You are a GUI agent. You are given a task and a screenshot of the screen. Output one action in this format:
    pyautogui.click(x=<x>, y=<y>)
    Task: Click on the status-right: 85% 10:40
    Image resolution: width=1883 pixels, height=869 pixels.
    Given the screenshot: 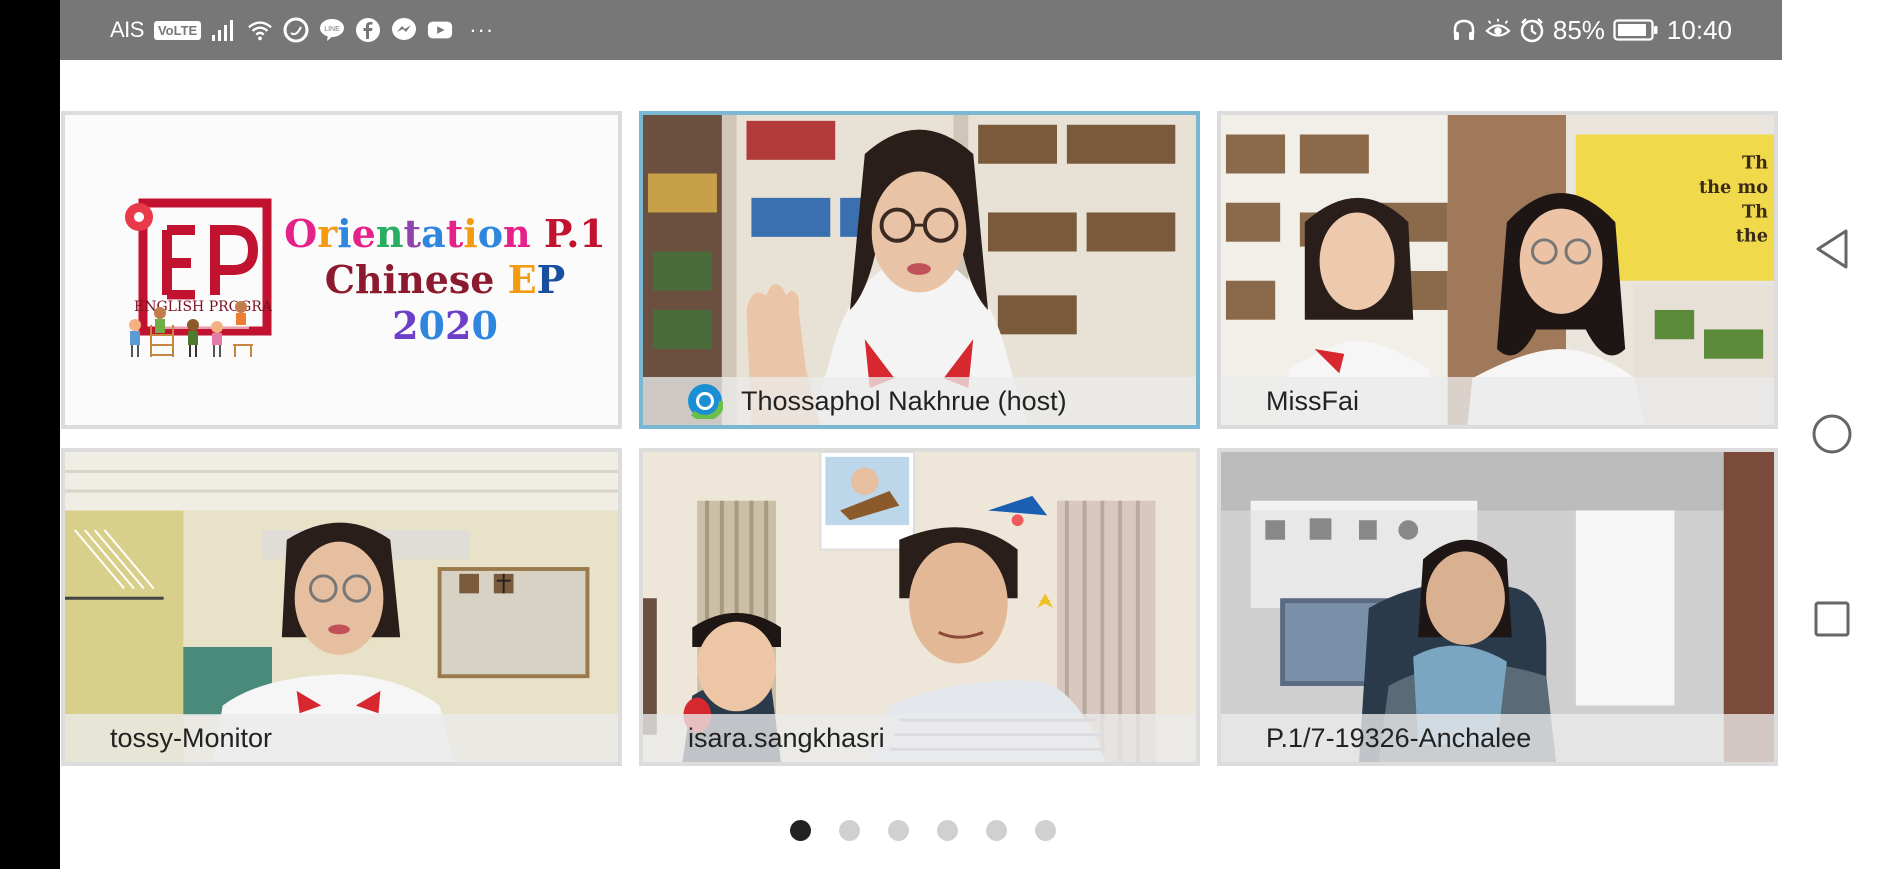 What is the action you would take?
    pyautogui.click(x=1591, y=30)
    